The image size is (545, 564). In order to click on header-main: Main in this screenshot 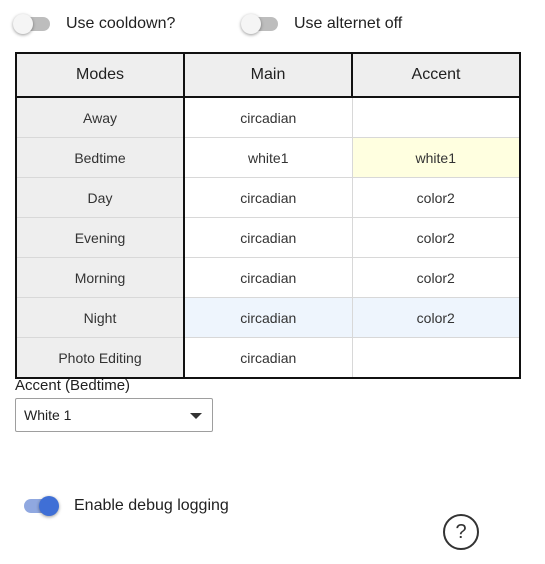, I will do `click(268, 75)`.